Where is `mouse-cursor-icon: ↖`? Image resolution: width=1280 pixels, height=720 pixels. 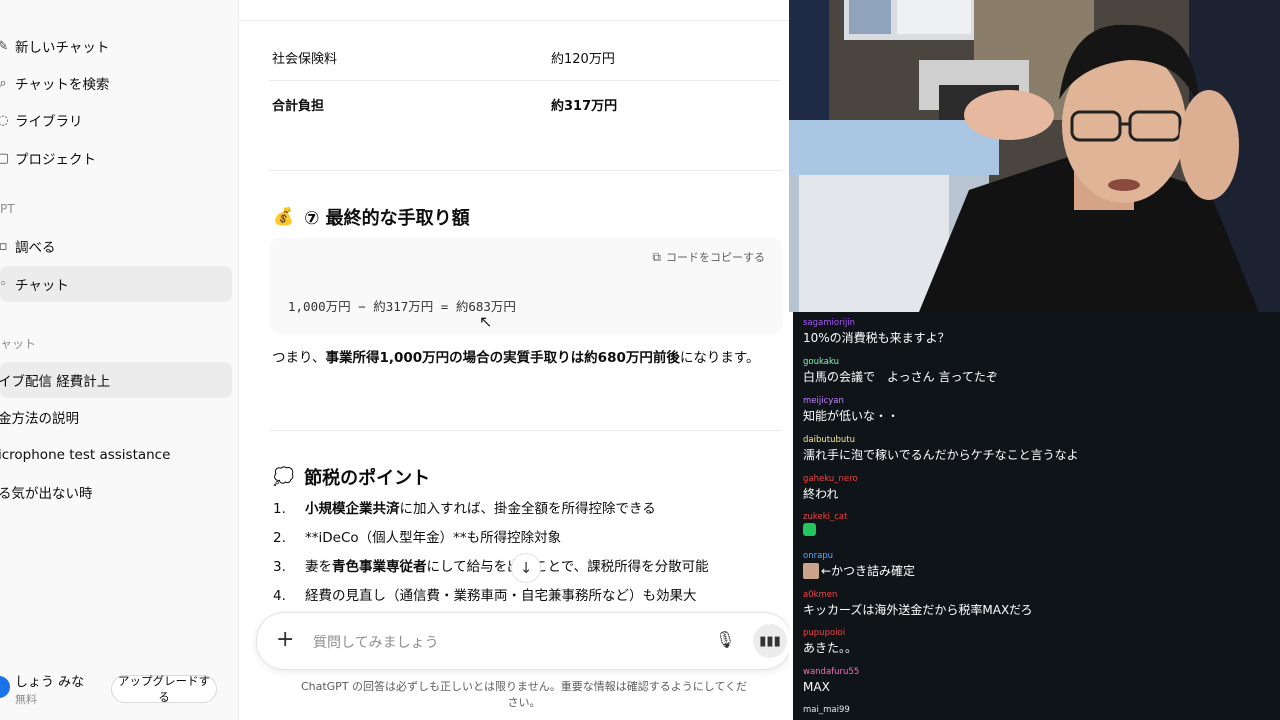
mouse-cursor-icon: ↖ is located at coordinates (486, 321).